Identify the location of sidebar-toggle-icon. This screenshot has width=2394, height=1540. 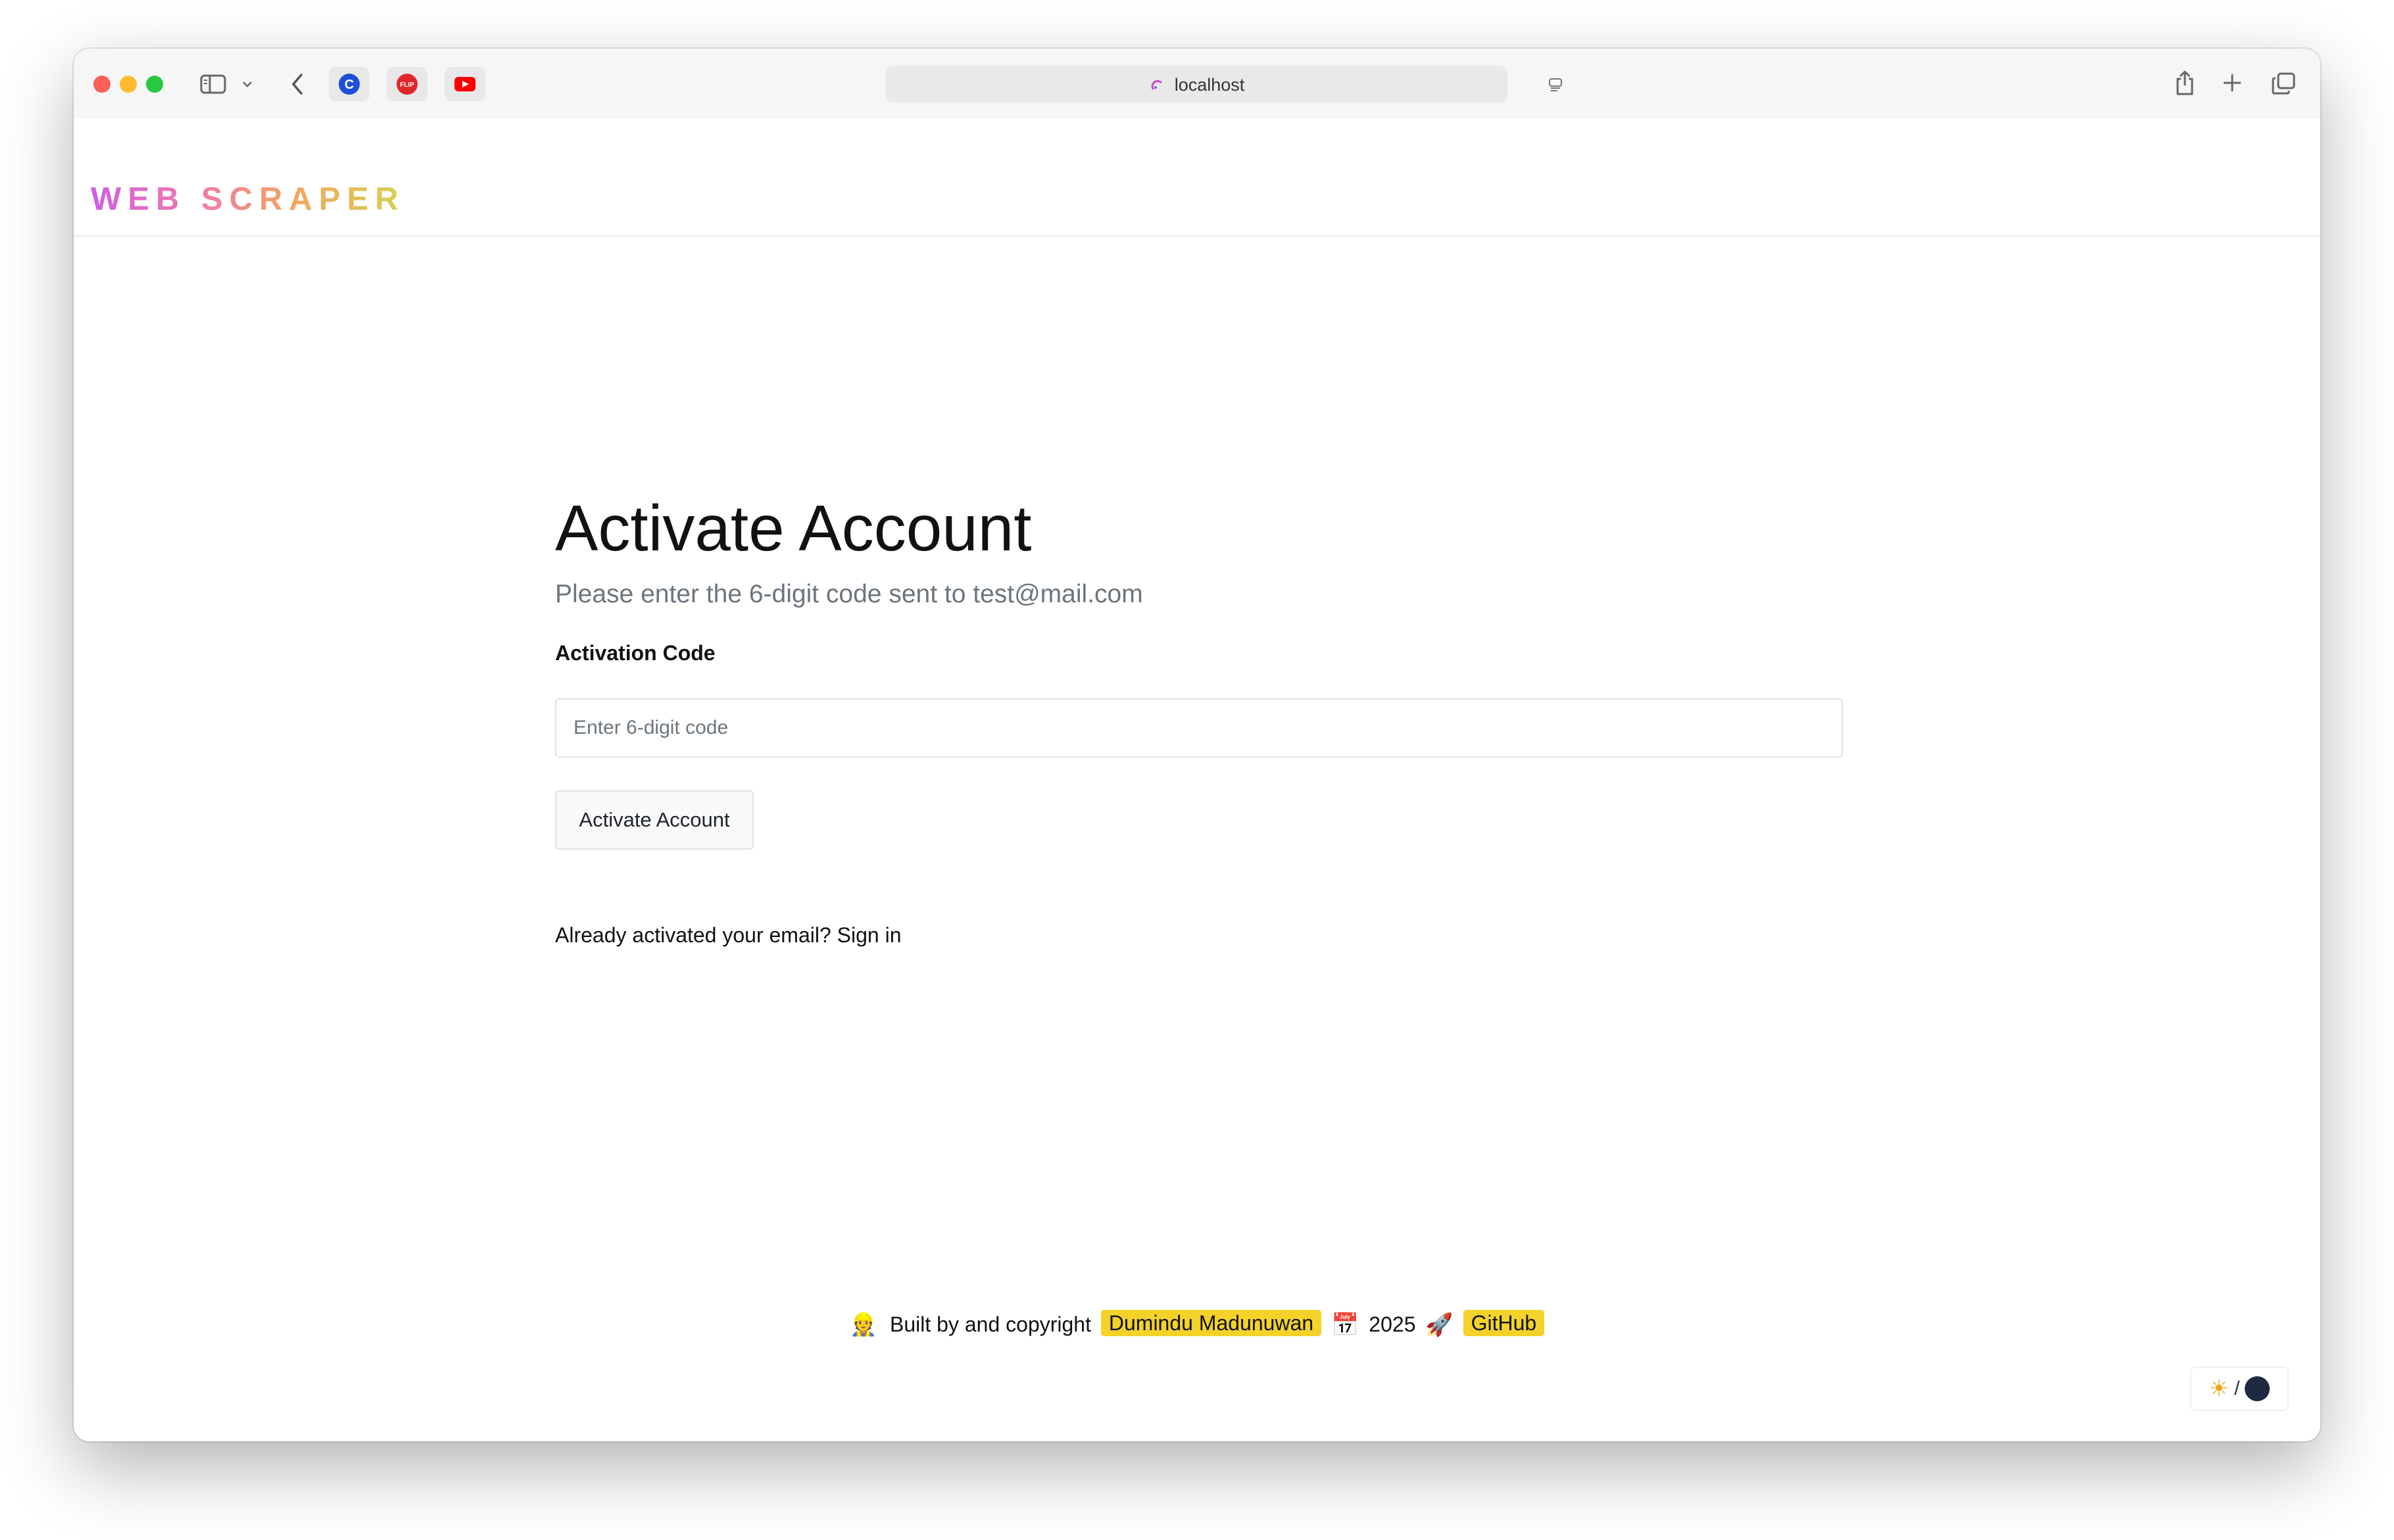
(213, 84).